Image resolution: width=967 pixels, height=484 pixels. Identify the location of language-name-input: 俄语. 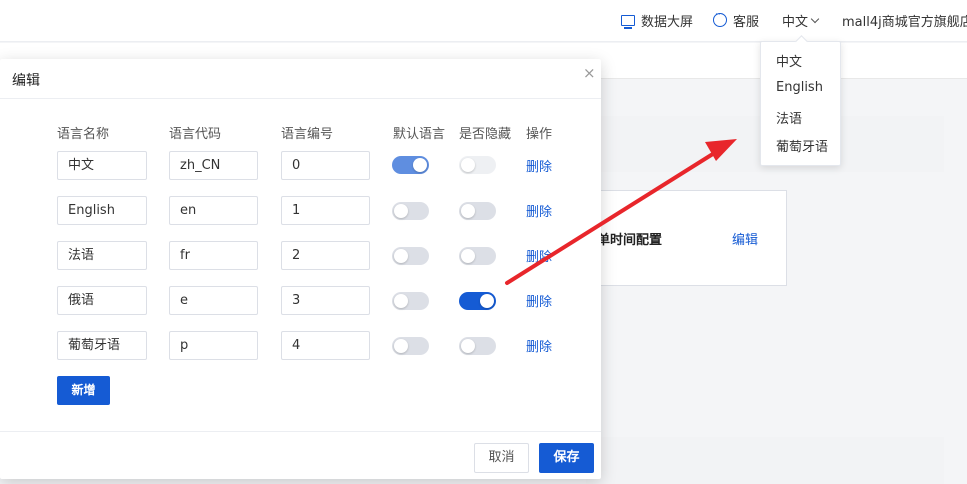
(102, 300).